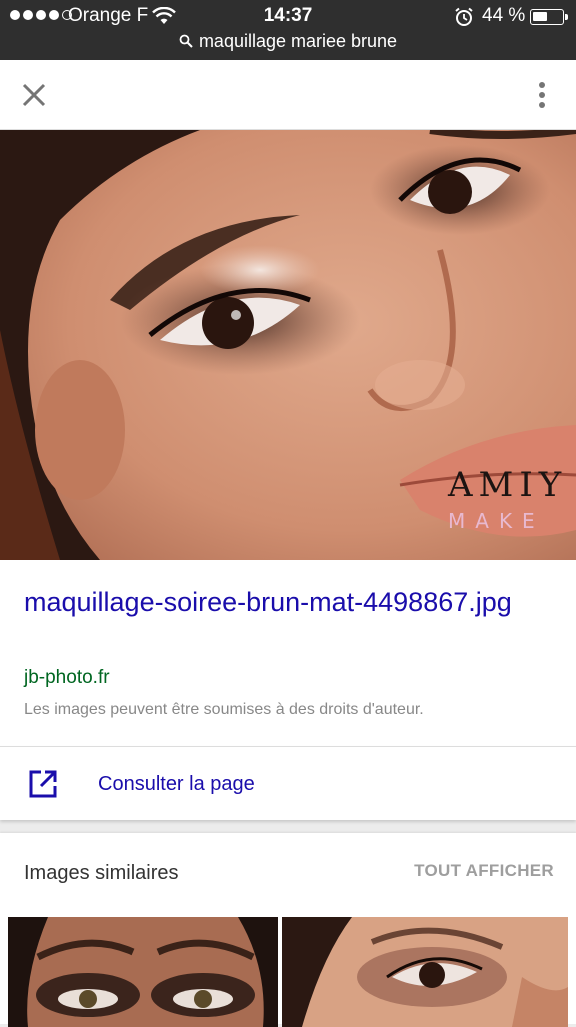 The image size is (576, 1027). Describe the element at coordinates (496, 521) in the screenshot. I see `watermark-subtext: MAKE` at that location.